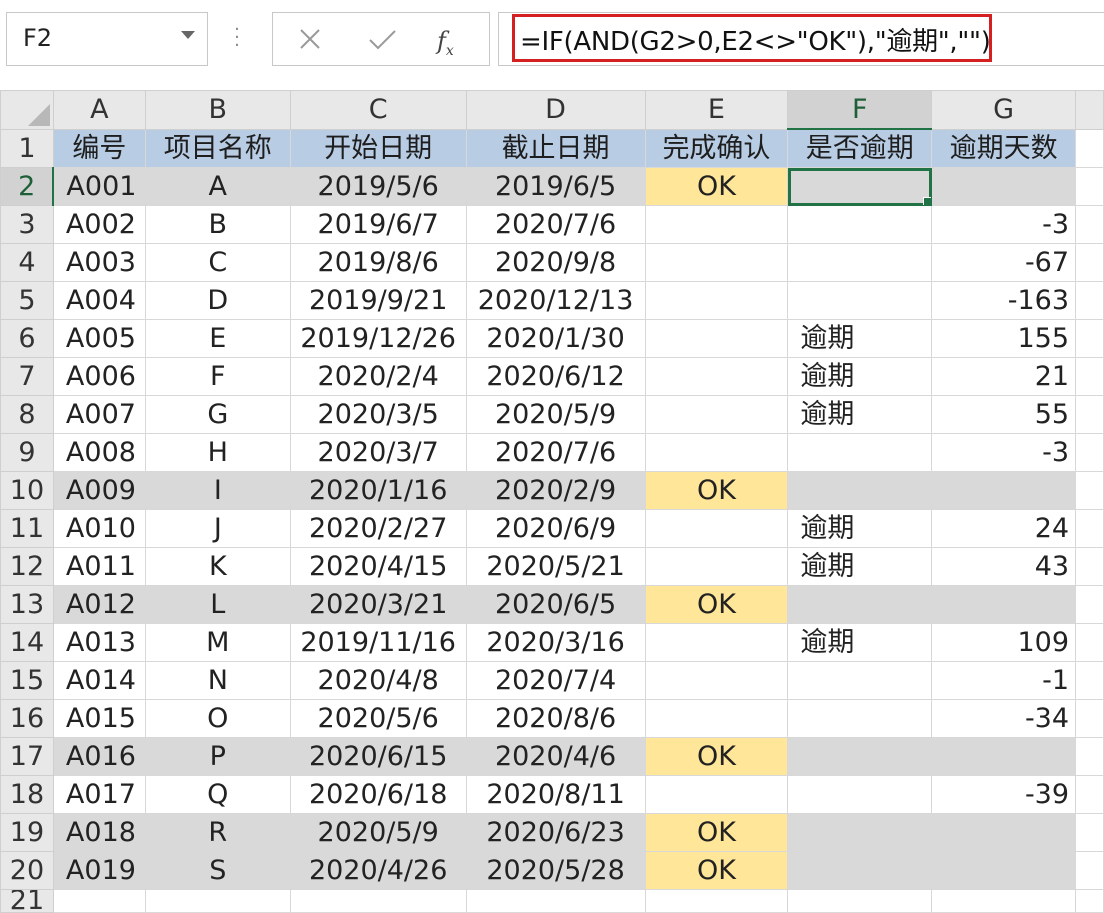 Image resolution: width=1104 pixels, height=913 pixels. I want to click on cell-end: 2020/5/21, so click(555, 566).